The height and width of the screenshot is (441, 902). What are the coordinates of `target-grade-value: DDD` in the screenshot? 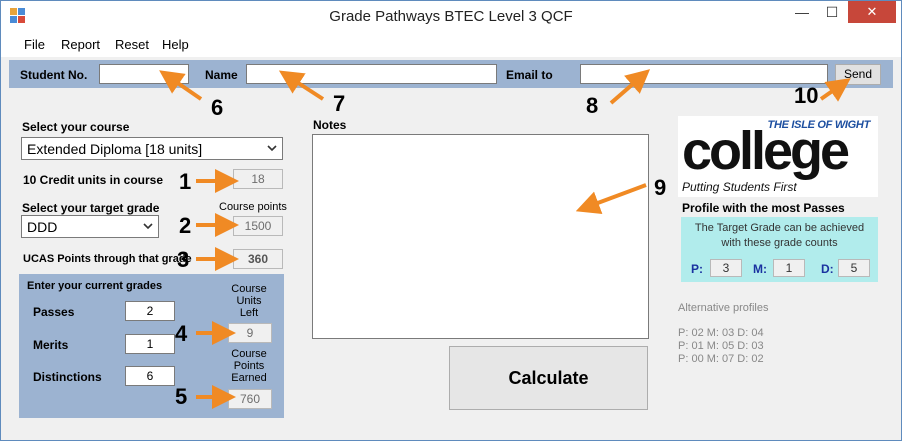 It's located at (42, 227).